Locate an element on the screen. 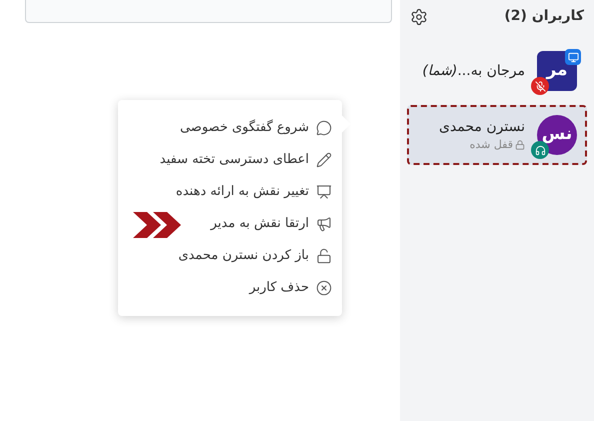 The height and width of the screenshot is (421, 594). megaphone-icon is located at coordinates (324, 224).